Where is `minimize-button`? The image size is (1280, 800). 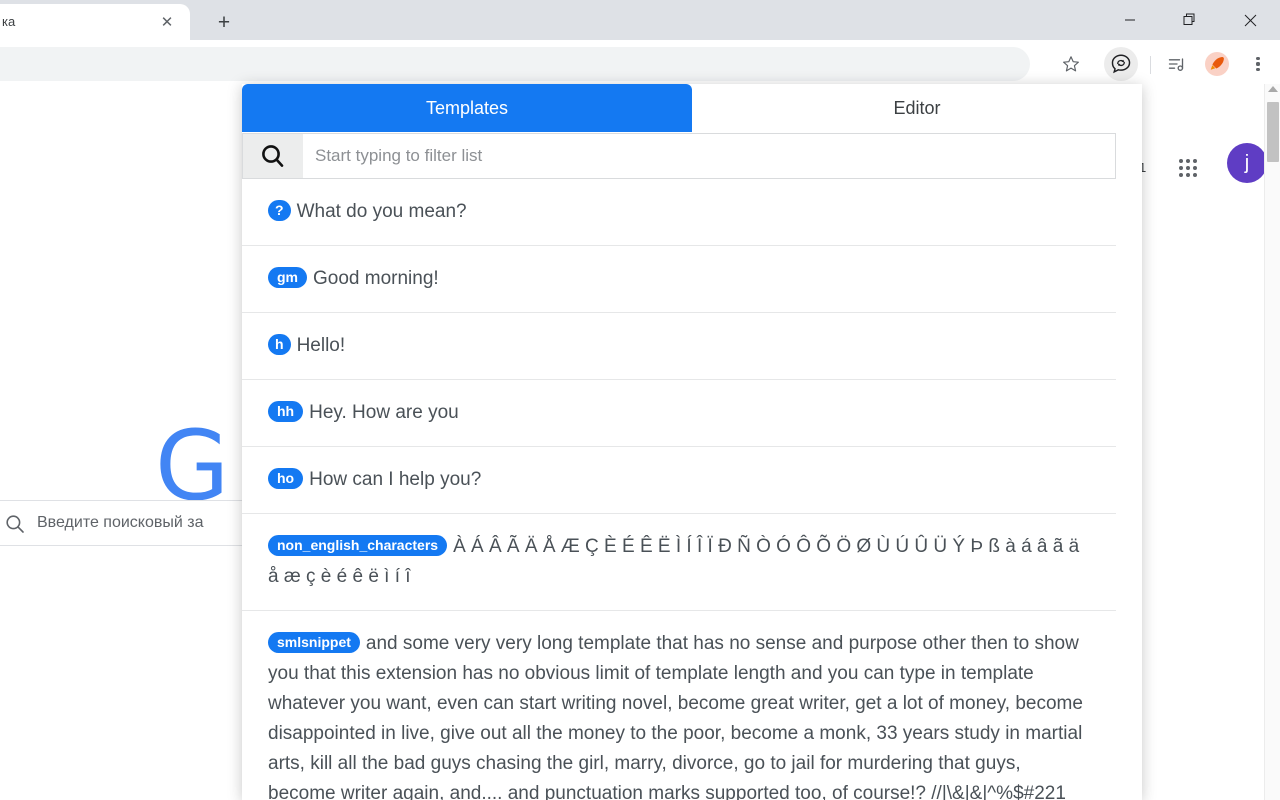 minimize-button is located at coordinates (1130, 20).